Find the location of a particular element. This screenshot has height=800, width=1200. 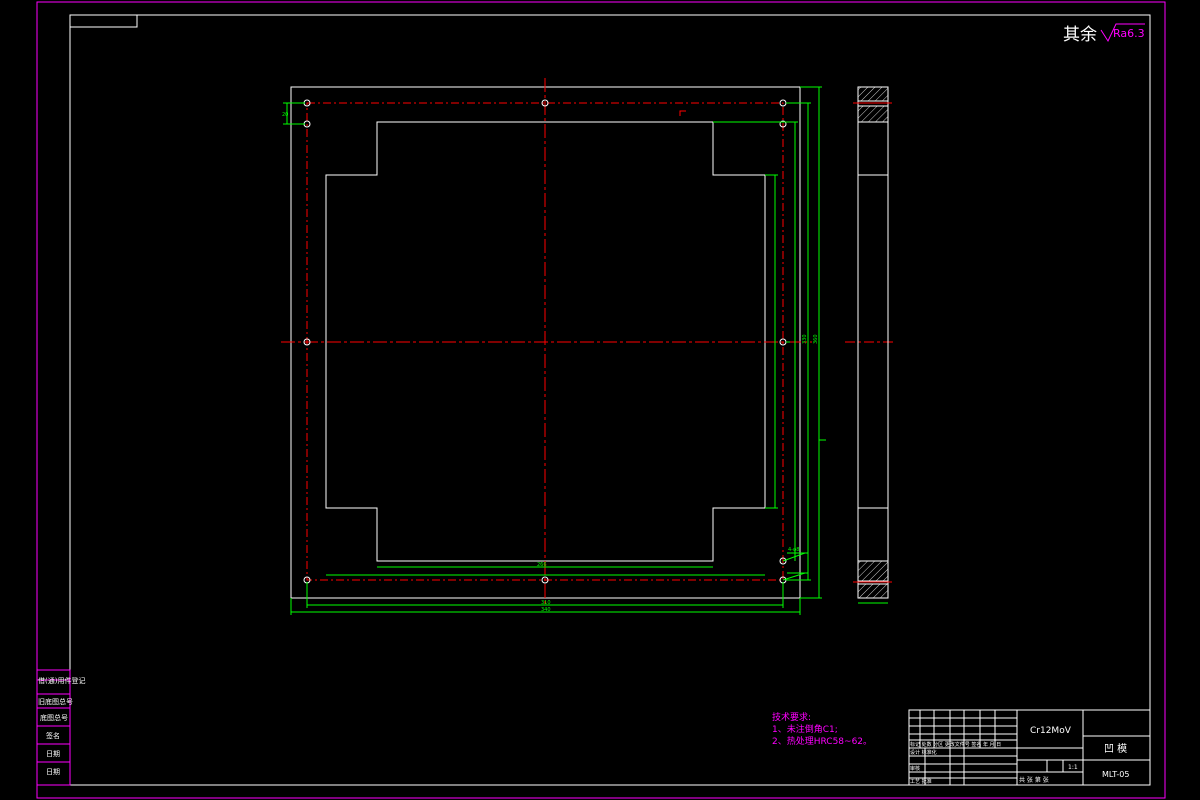

roughness-value: Ra6.3 is located at coordinates (1129, 33).